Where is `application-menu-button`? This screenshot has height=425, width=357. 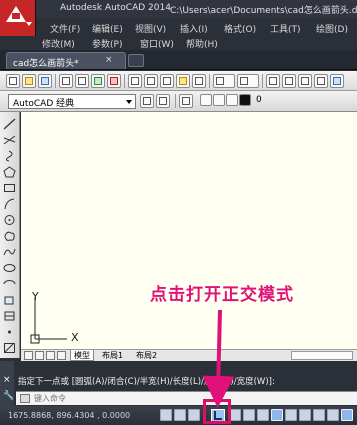
application-menu-button is located at coordinates (18, 18).